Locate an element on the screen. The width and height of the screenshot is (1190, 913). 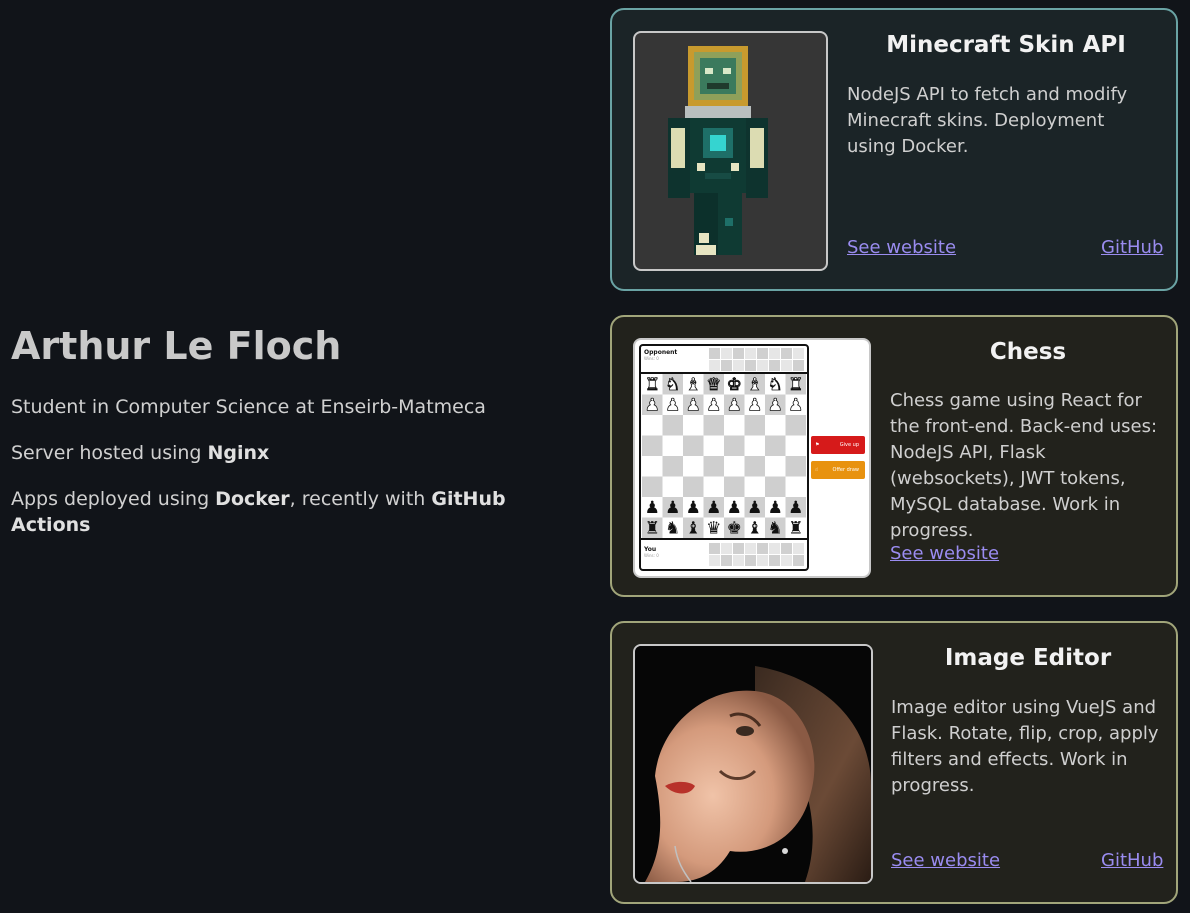
minecraft-skin-thumbnail is located at coordinates (730, 151).